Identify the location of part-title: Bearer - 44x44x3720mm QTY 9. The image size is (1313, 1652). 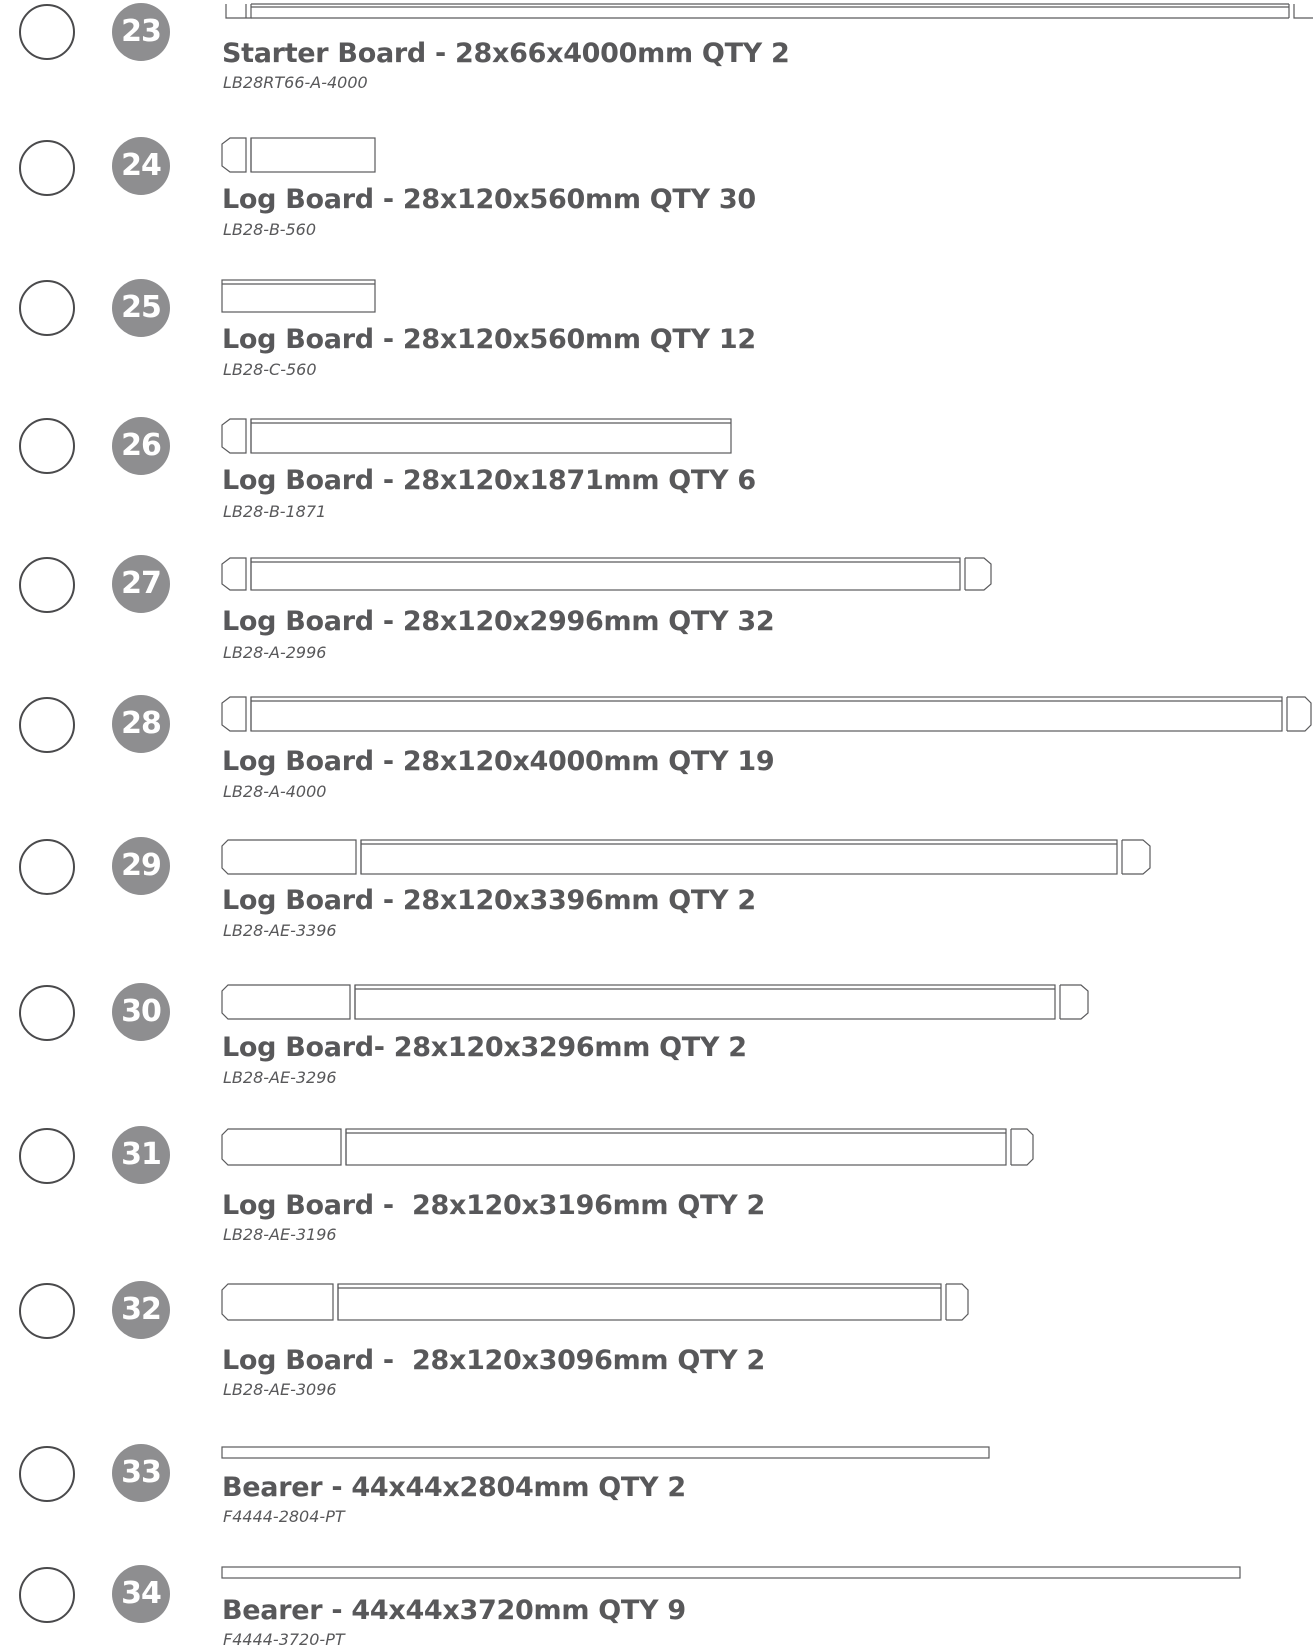
(454, 1610).